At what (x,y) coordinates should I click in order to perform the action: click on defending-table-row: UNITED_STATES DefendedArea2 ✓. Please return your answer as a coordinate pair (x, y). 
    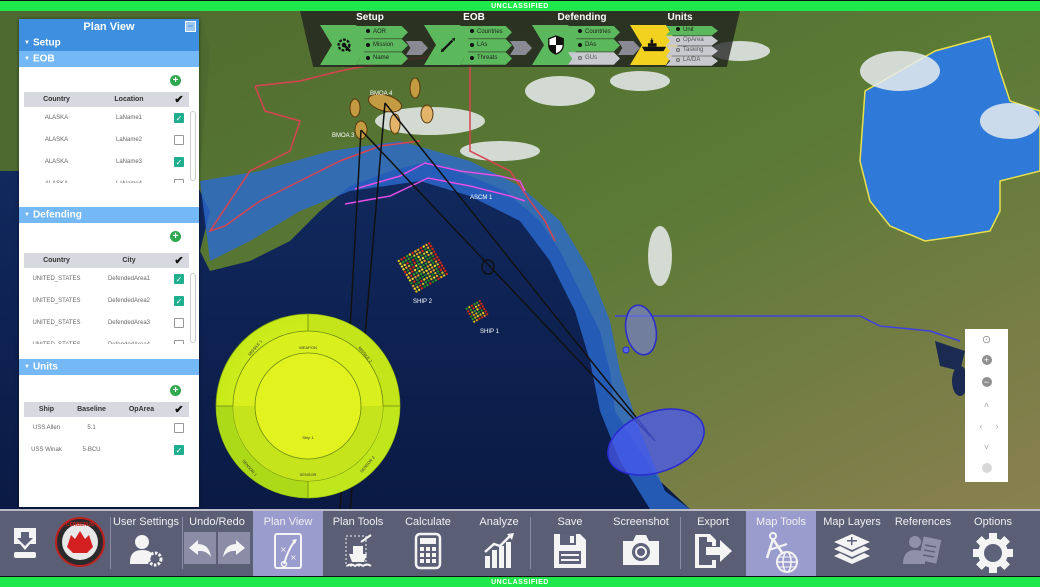
    Looking at the image, I should click on (106, 301).